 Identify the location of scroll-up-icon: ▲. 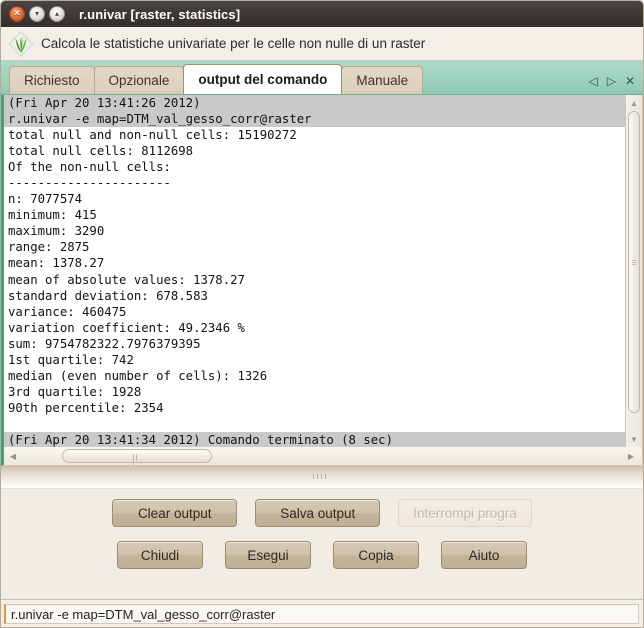
(634, 103).